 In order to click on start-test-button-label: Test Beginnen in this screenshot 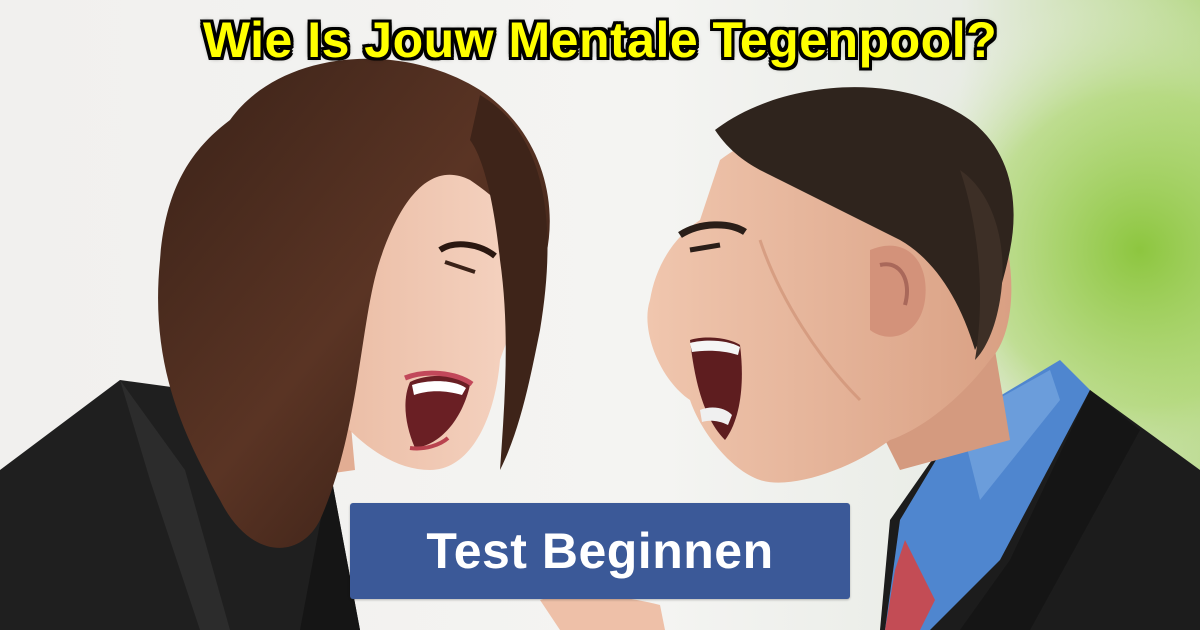, I will do `click(600, 551)`.